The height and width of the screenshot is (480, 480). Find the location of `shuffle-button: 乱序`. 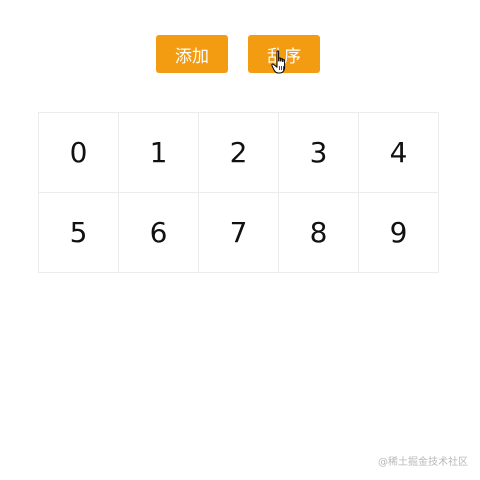

shuffle-button: 乱序 is located at coordinates (284, 54).